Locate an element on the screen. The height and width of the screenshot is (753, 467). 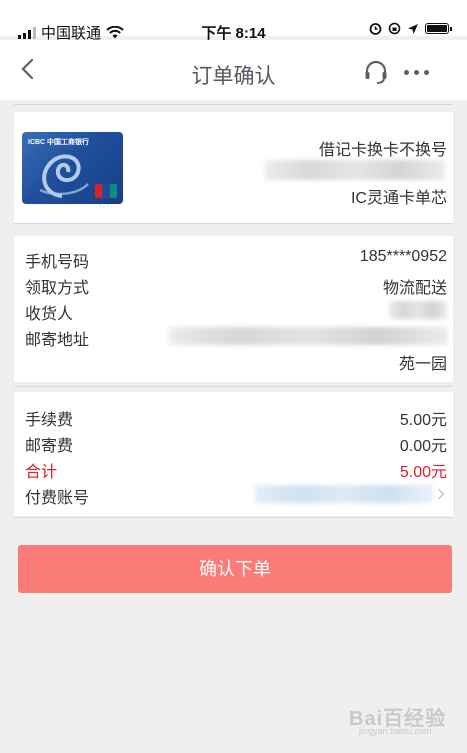
bank-card-image: ICBC 中国工商银行 is located at coordinates (72, 168).